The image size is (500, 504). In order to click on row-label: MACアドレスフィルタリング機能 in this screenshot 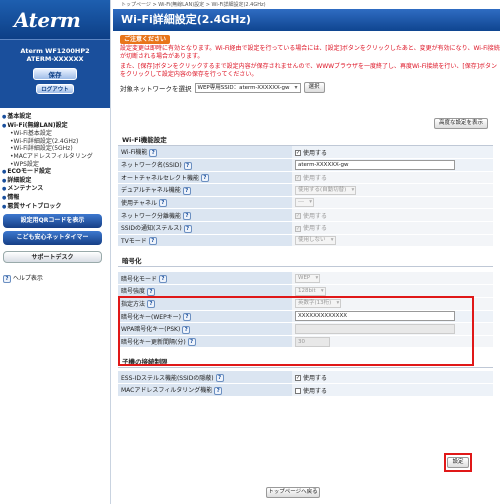, I will do `click(167, 391)`.